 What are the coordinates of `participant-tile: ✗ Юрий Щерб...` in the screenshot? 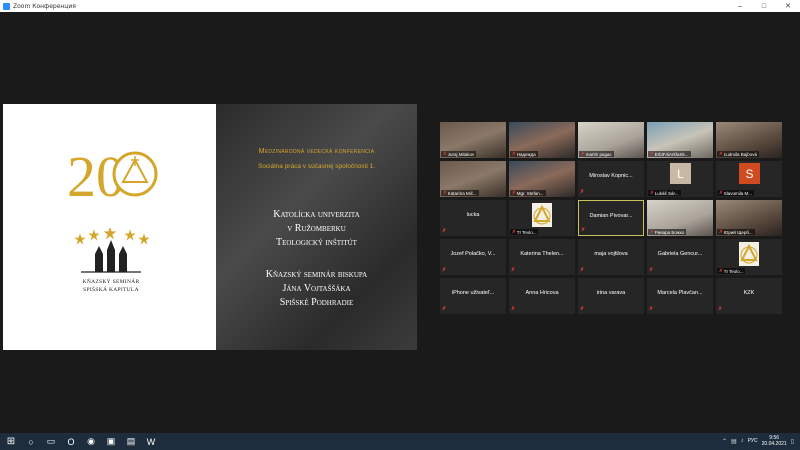 It's located at (749, 218).